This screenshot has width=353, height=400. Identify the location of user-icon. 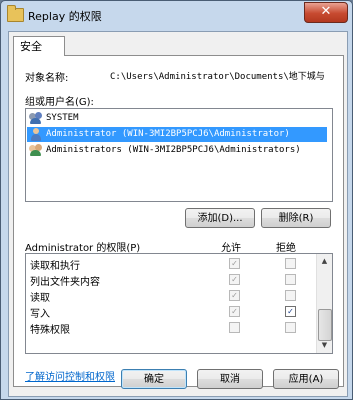
(36, 134).